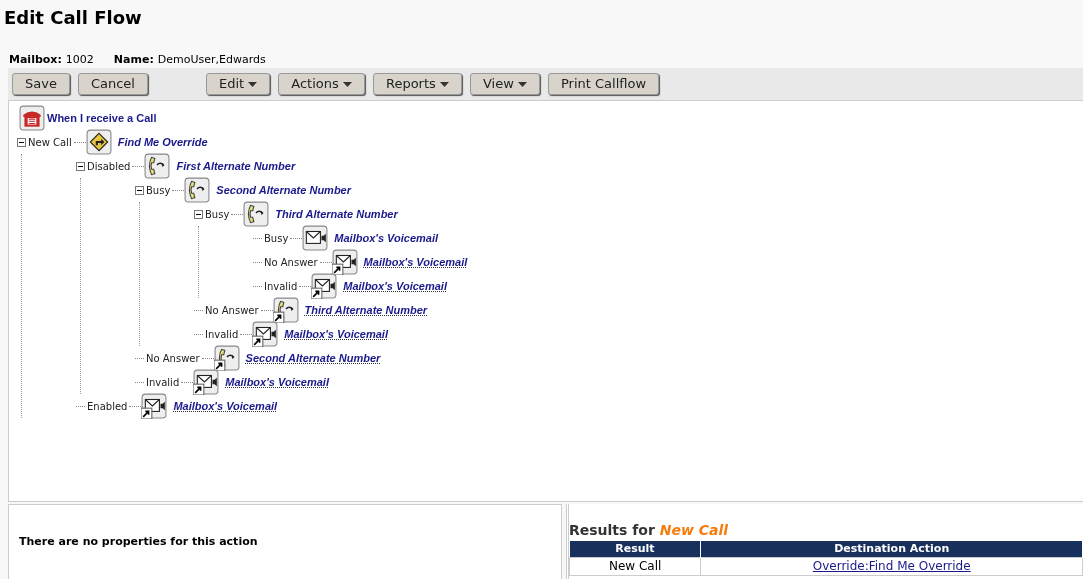  Describe the element at coordinates (98, 142) in the screenshot. I see `direction-sign-icon` at that location.